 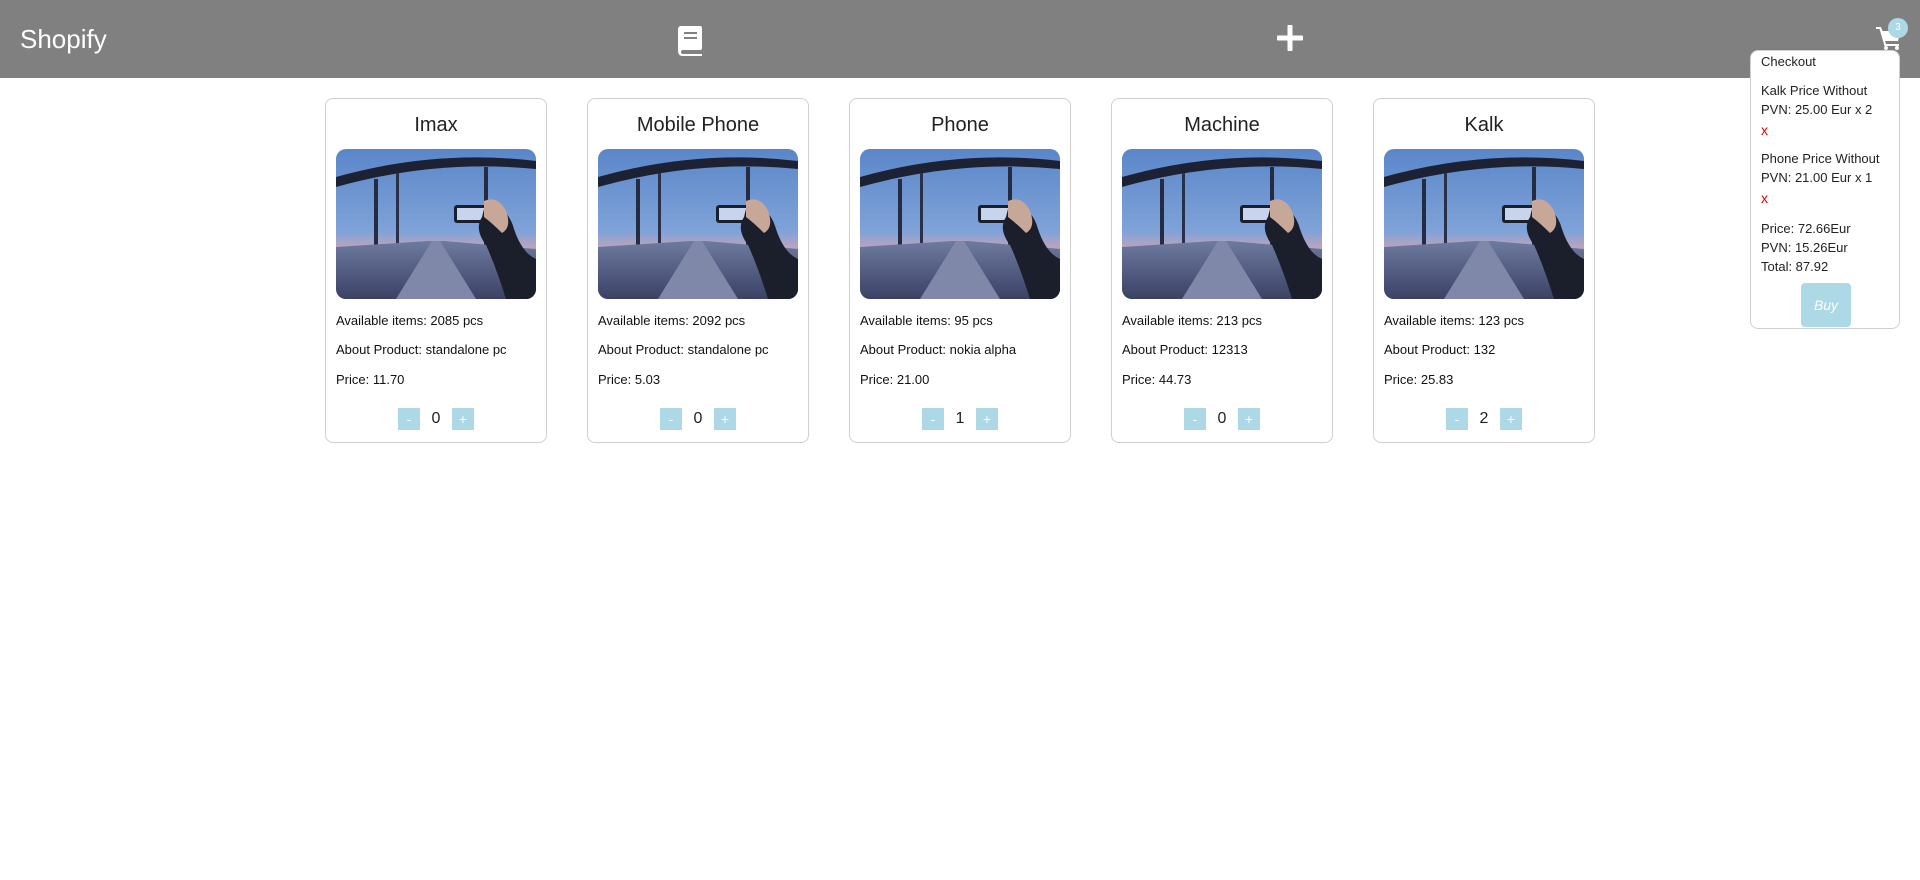 I want to click on product-stock: Available items: 213 pcs, so click(x=1192, y=320).